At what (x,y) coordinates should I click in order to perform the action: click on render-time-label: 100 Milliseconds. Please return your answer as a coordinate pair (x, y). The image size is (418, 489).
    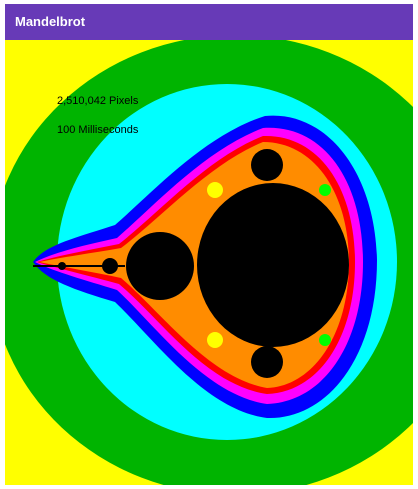
    Looking at the image, I should click on (98, 130).